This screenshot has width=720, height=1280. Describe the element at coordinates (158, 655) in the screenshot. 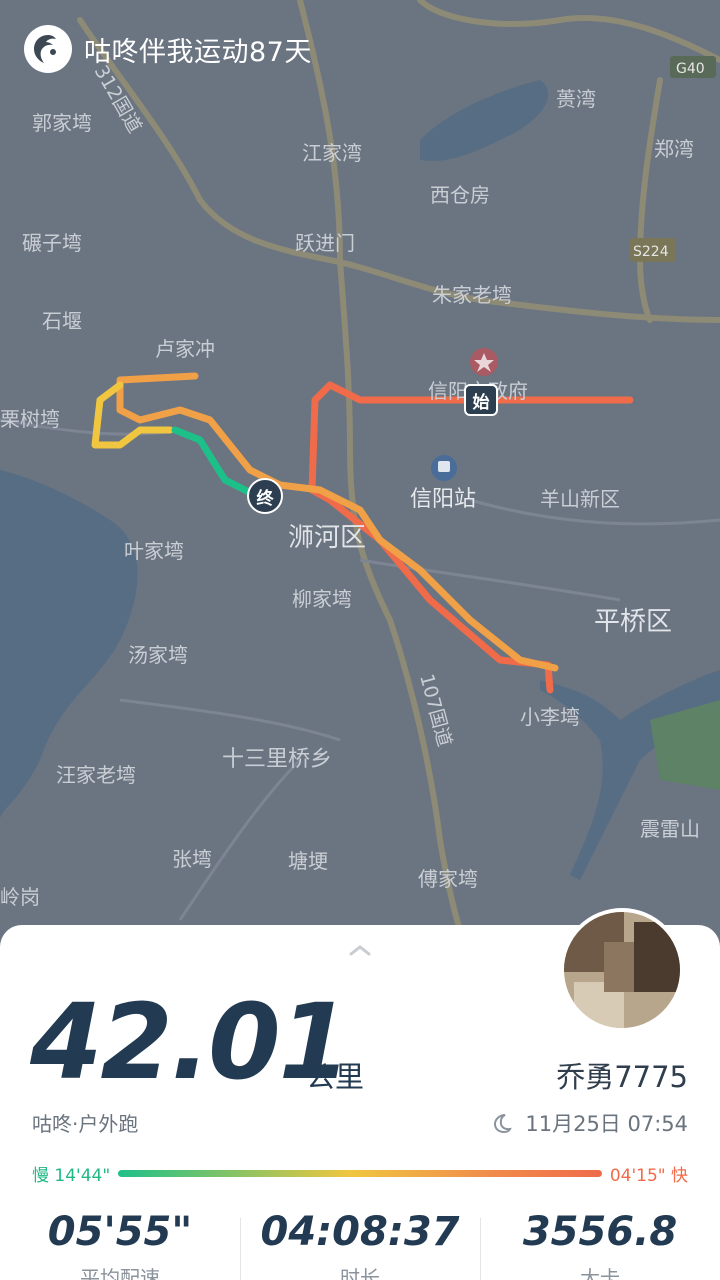

I see `map-place-label: 汤家塆` at that location.